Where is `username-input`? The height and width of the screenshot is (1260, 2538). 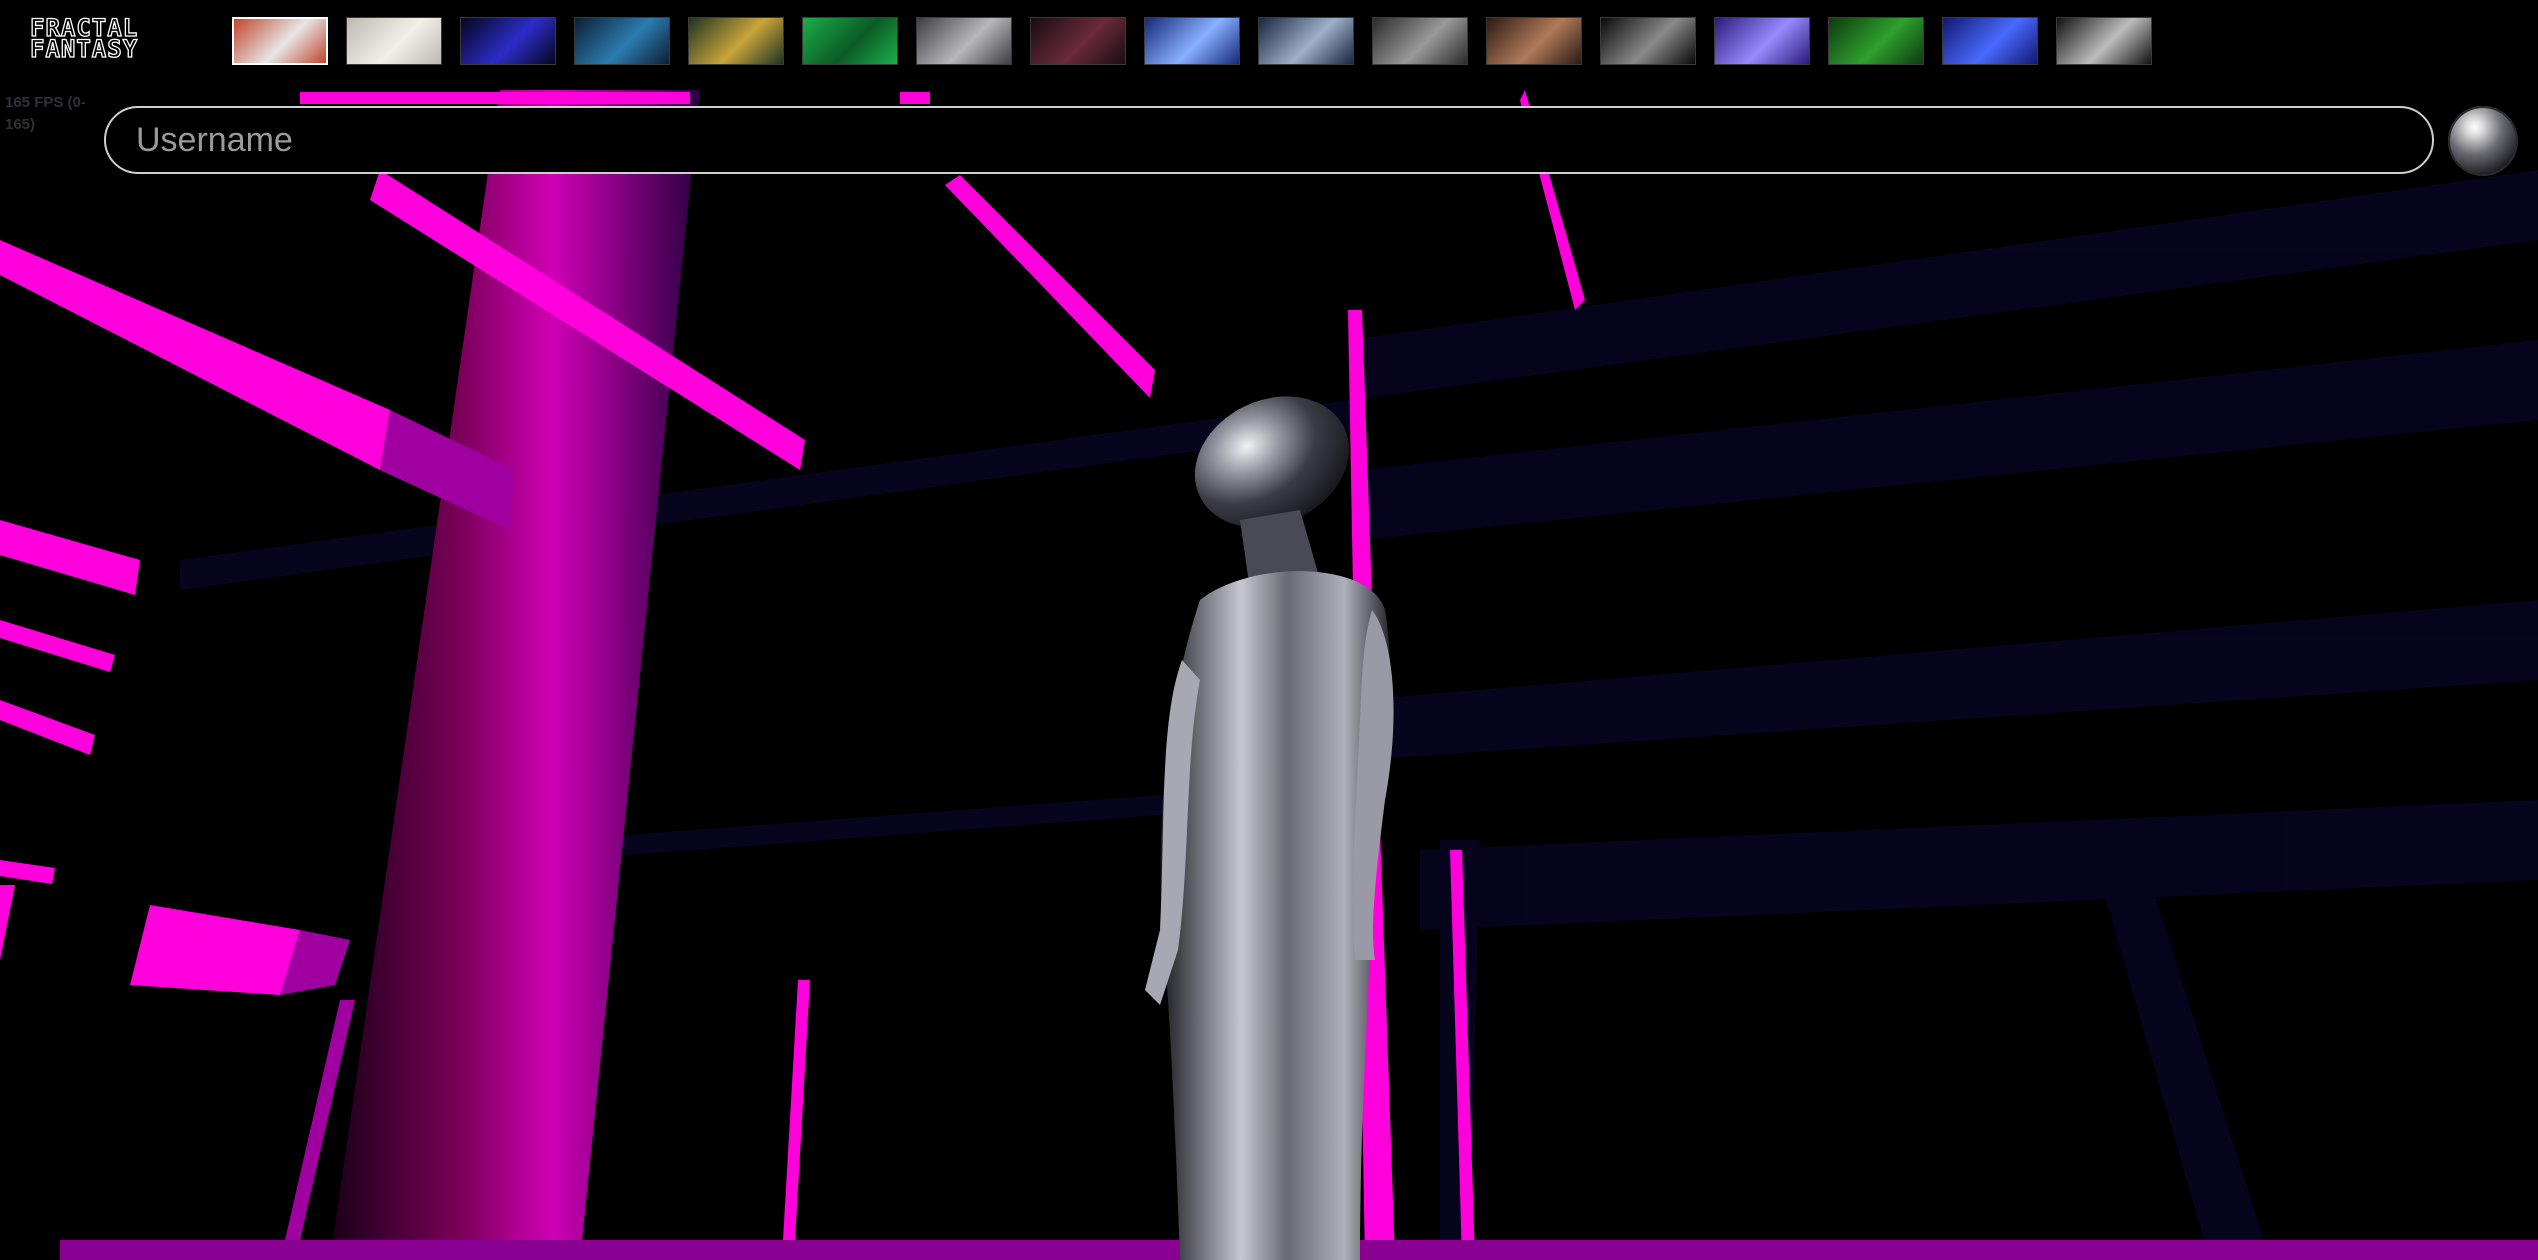 username-input is located at coordinates (1269, 140).